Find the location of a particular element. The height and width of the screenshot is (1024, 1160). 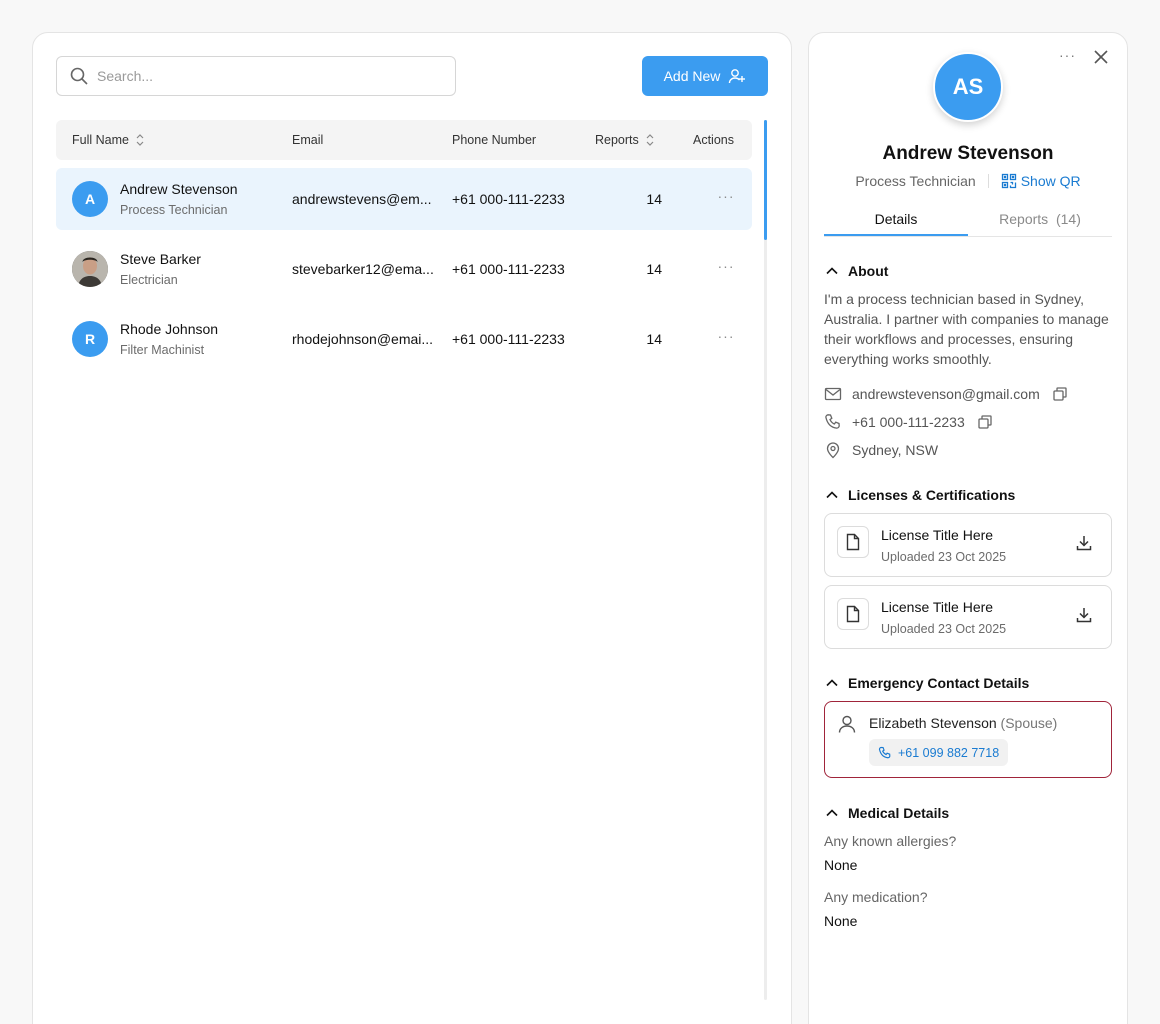

add-new-button: Add New is located at coordinates (705, 76).